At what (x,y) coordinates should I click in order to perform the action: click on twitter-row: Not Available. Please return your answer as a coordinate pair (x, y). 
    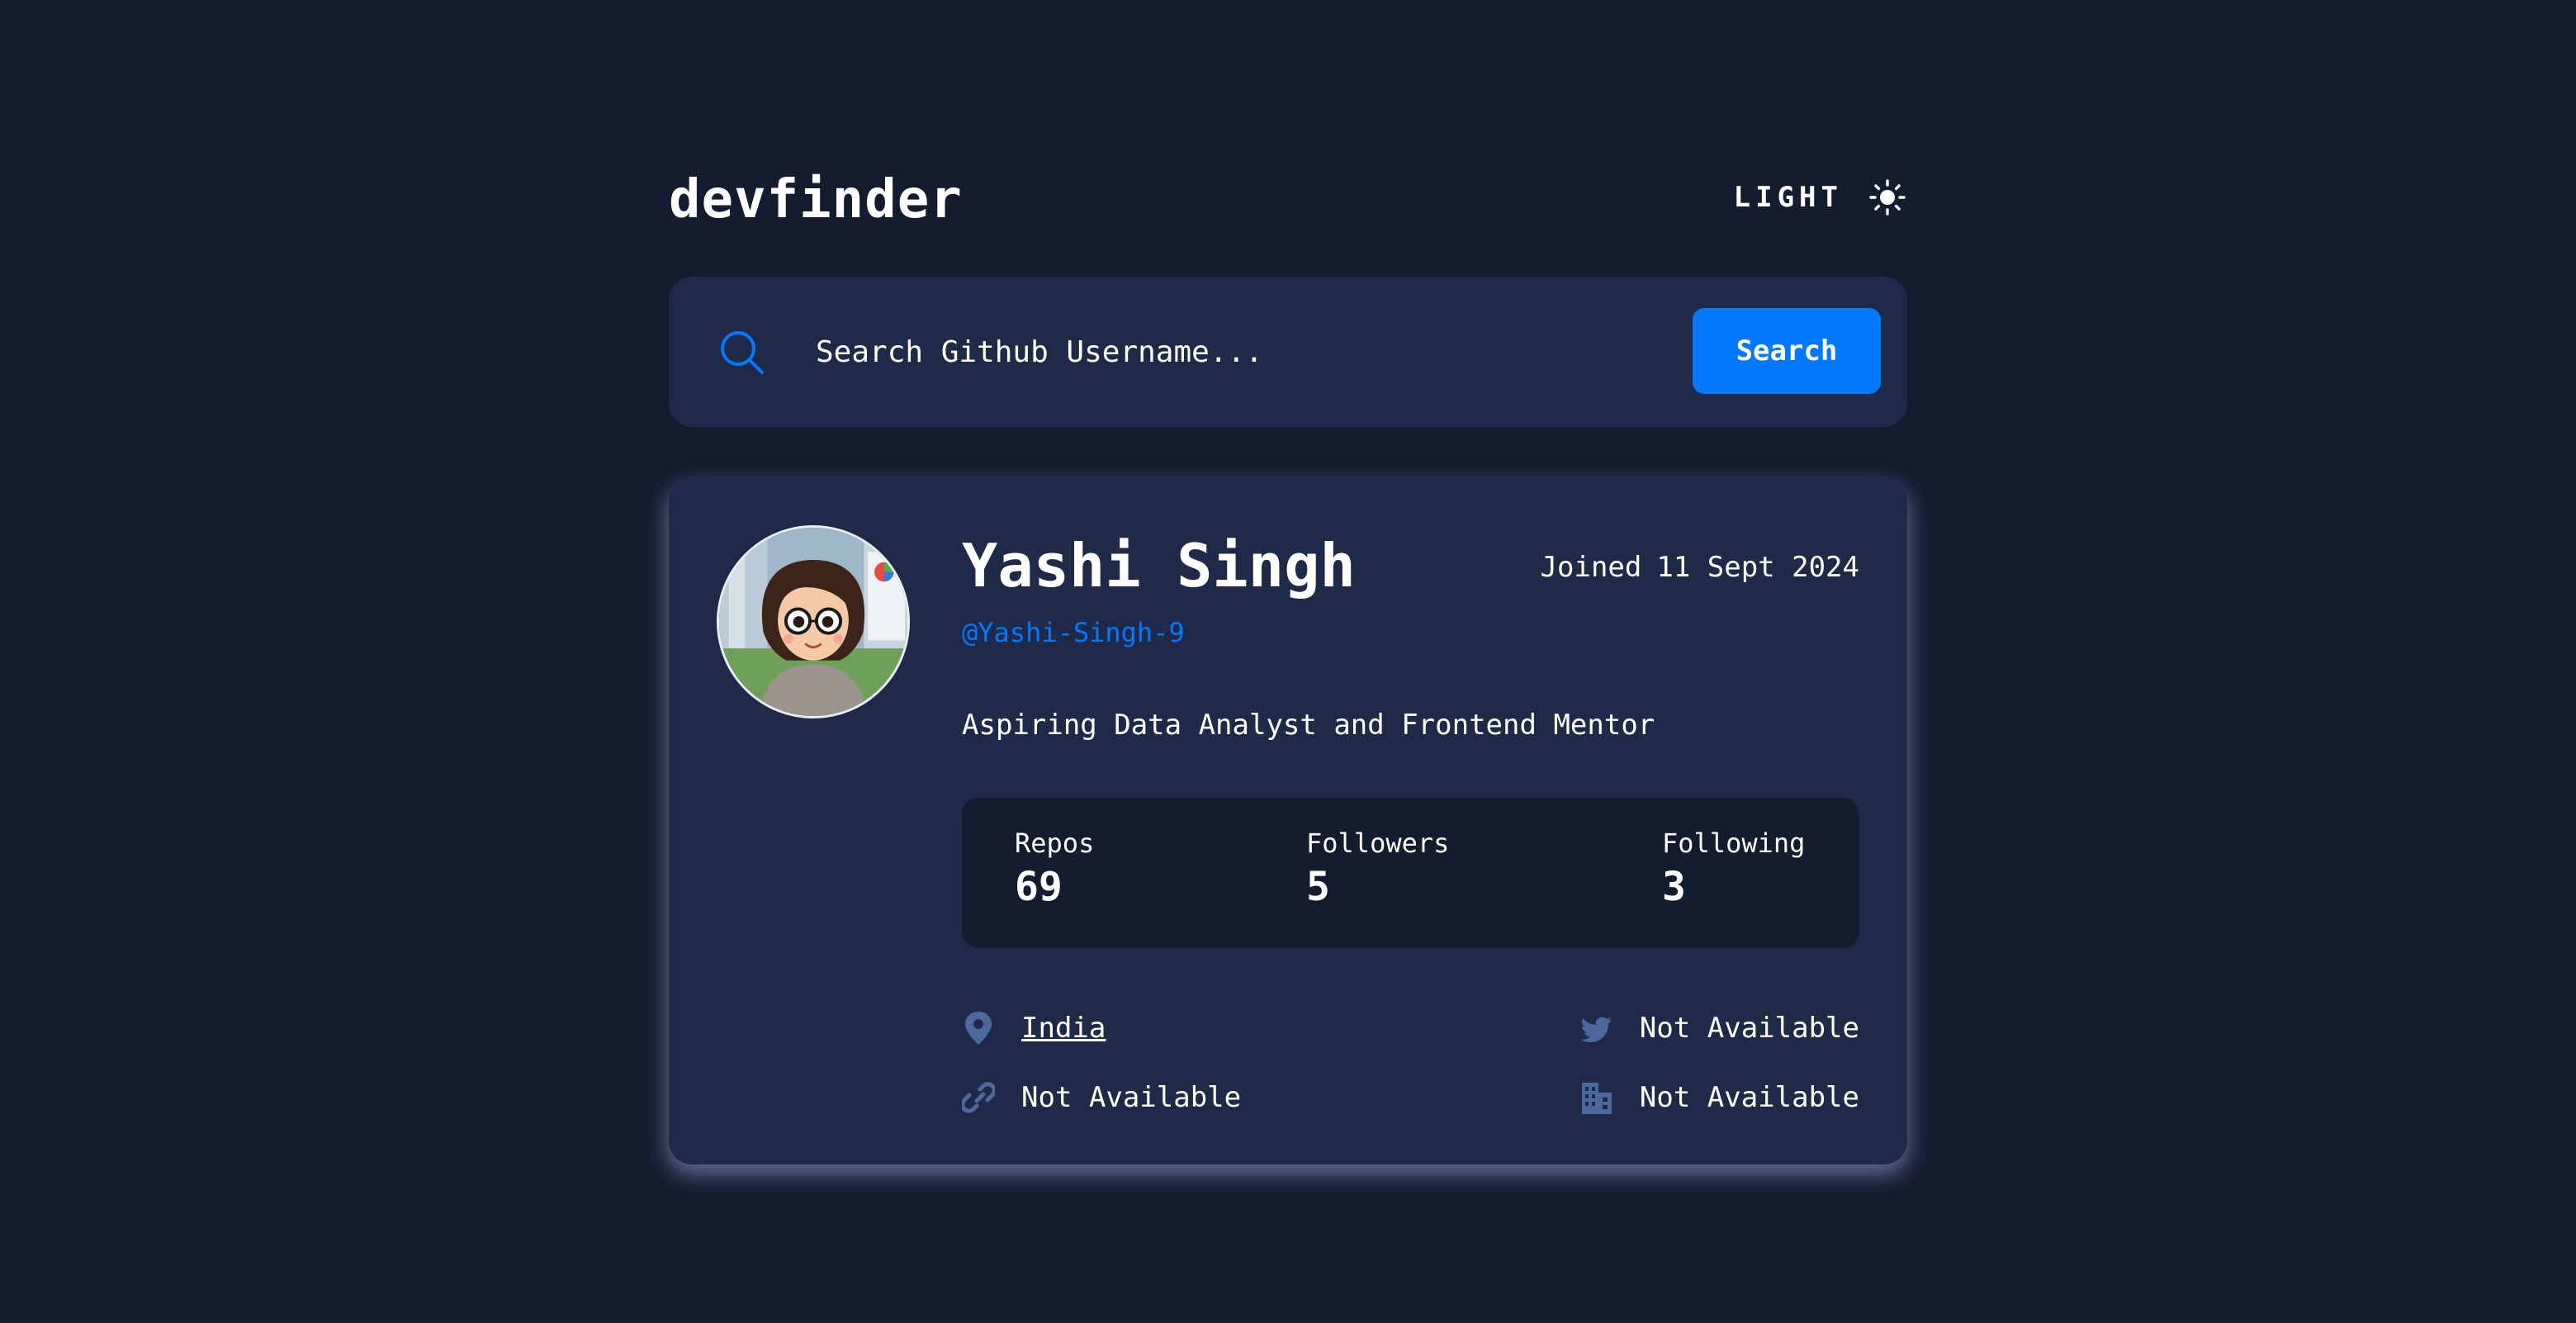
    Looking at the image, I should click on (1719, 1028).